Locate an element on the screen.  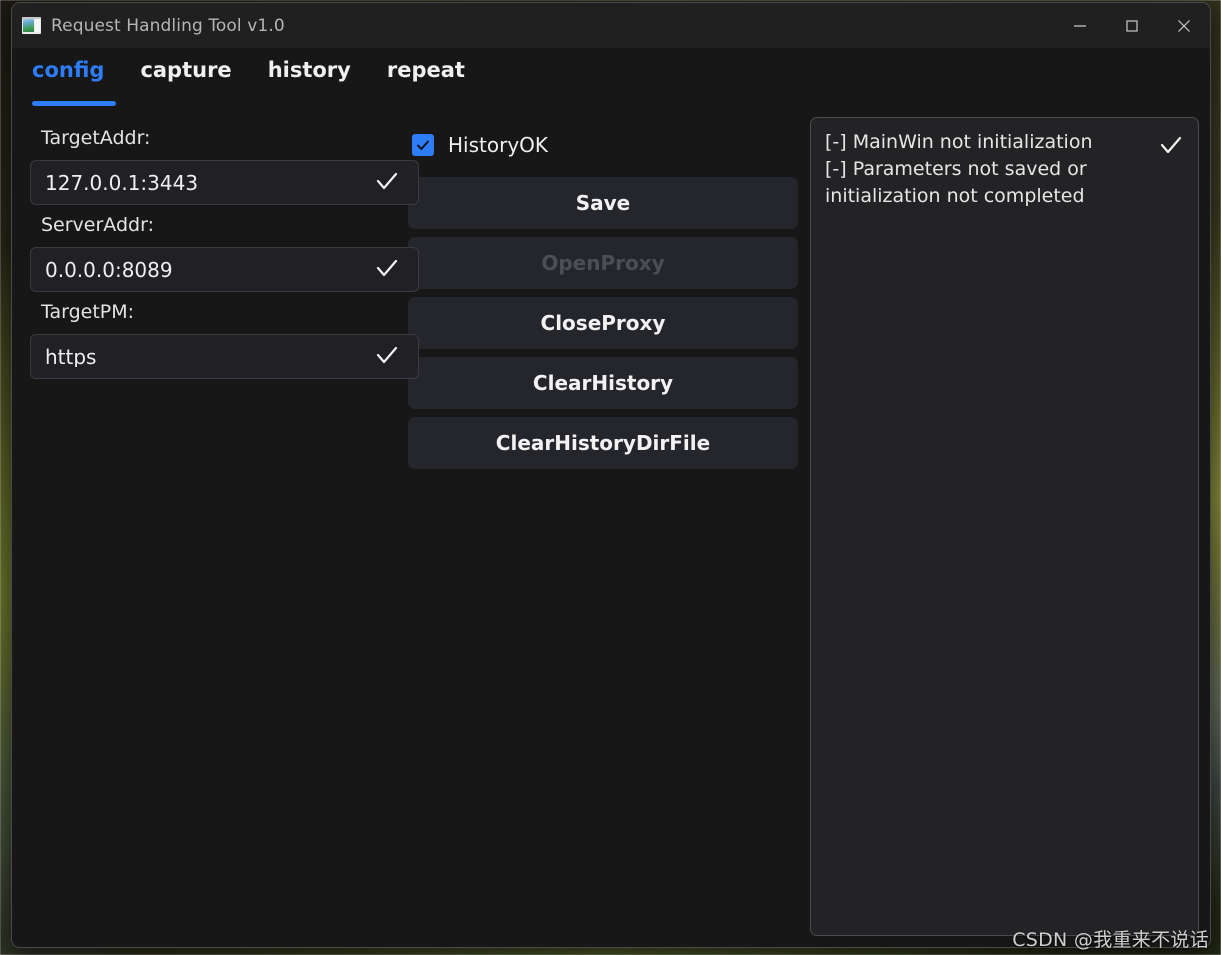
tab-repeat: repeat is located at coordinates (435, 64).